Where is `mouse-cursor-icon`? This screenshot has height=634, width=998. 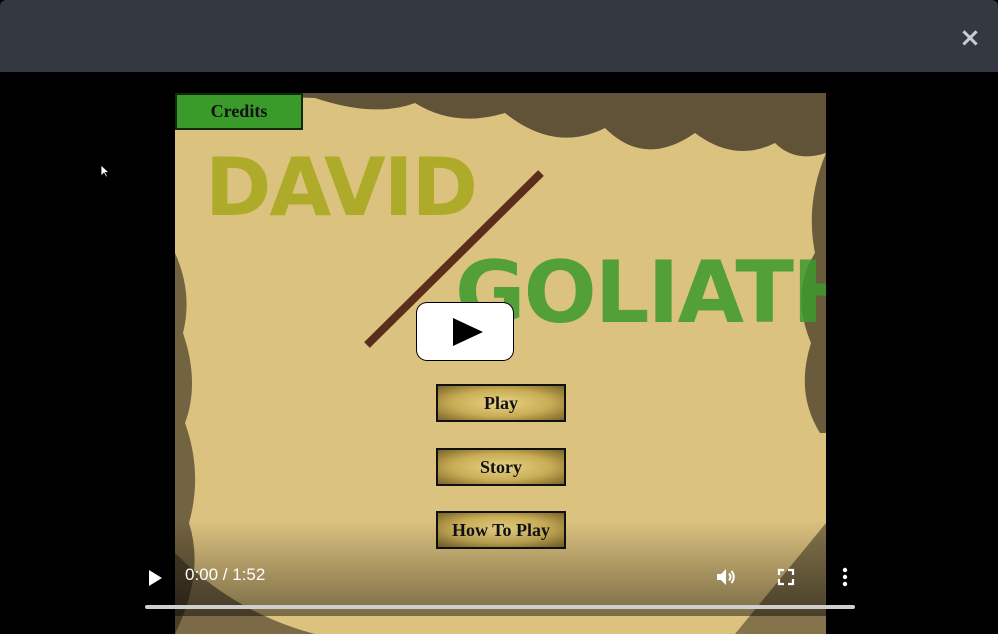
mouse-cursor-icon is located at coordinates (105, 171).